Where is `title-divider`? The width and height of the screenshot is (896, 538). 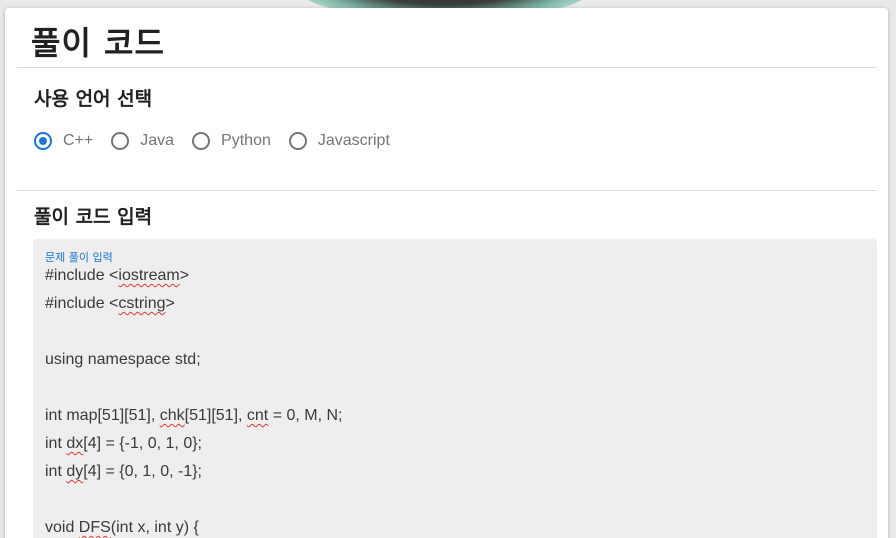 title-divider is located at coordinates (447, 67).